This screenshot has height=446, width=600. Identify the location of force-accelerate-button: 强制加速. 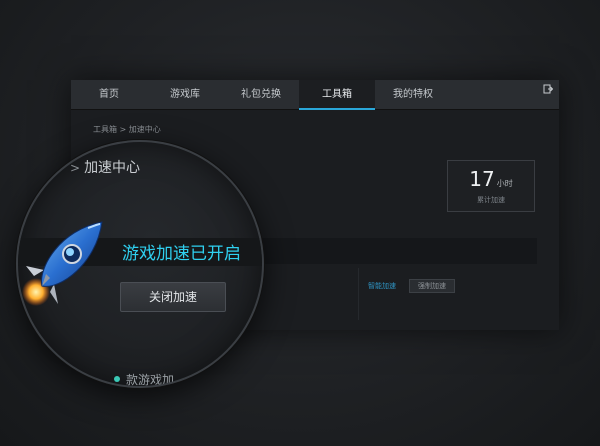
(432, 286).